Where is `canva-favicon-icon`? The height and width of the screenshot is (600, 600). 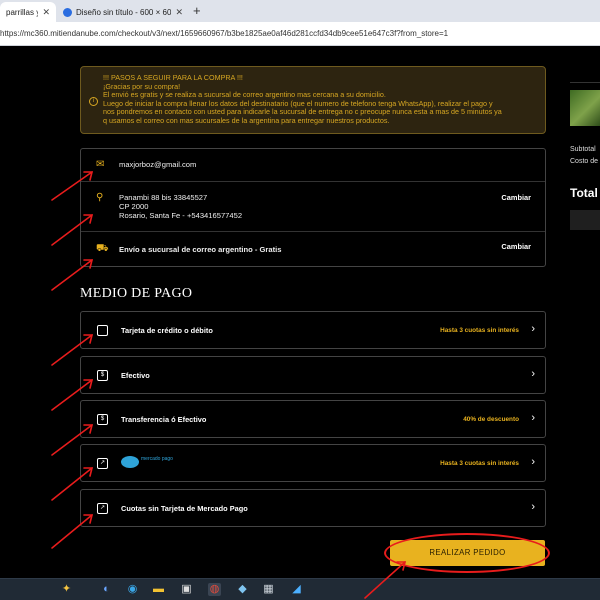 canva-favicon-icon is located at coordinates (67, 12).